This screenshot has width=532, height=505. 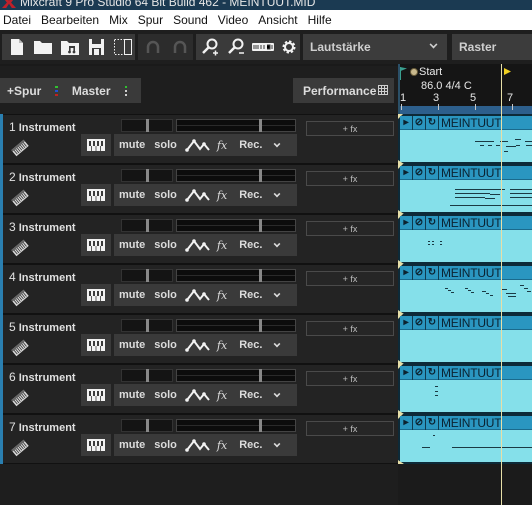 What do you see at coordinates (91, 91) in the screenshot?
I see `master-track-button: Master` at bounding box center [91, 91].